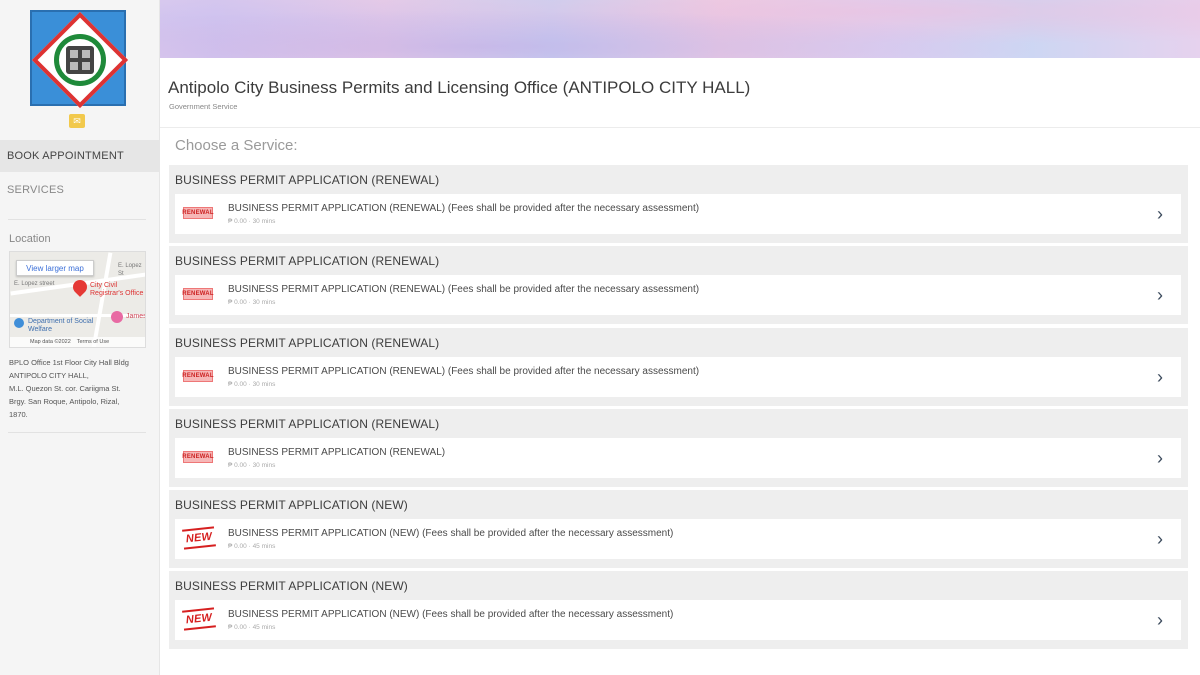  What do you see at coordinates (30, 239) in the screenshot?
I see `location-title: Location` at bounding box center [30, 239].